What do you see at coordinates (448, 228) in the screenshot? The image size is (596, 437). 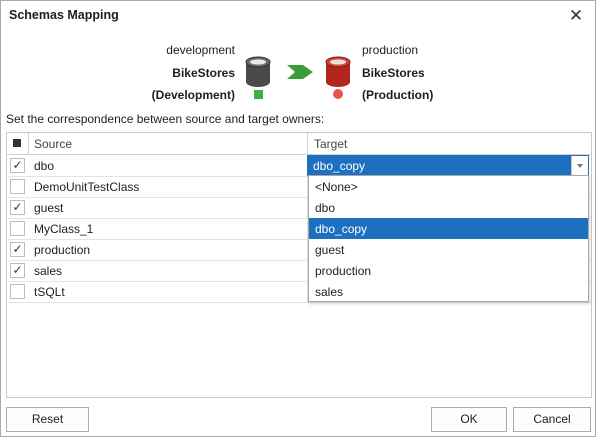 I see `dropdown-option-selected: dbo_copy` at bounding box center [448, 228].